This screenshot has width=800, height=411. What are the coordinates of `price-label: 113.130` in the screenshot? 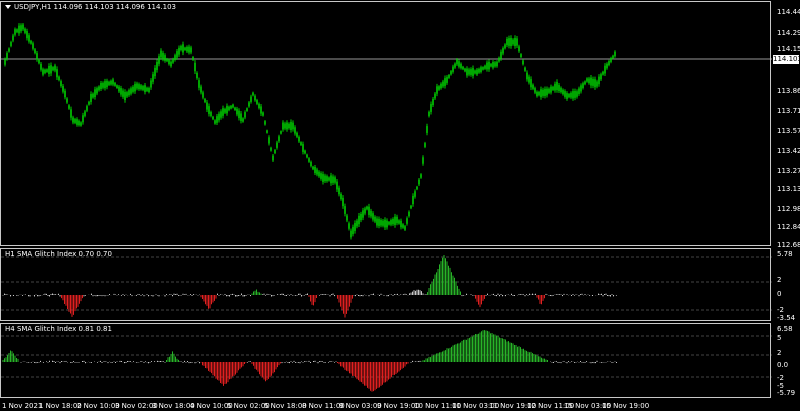 It's located at (788, 189).